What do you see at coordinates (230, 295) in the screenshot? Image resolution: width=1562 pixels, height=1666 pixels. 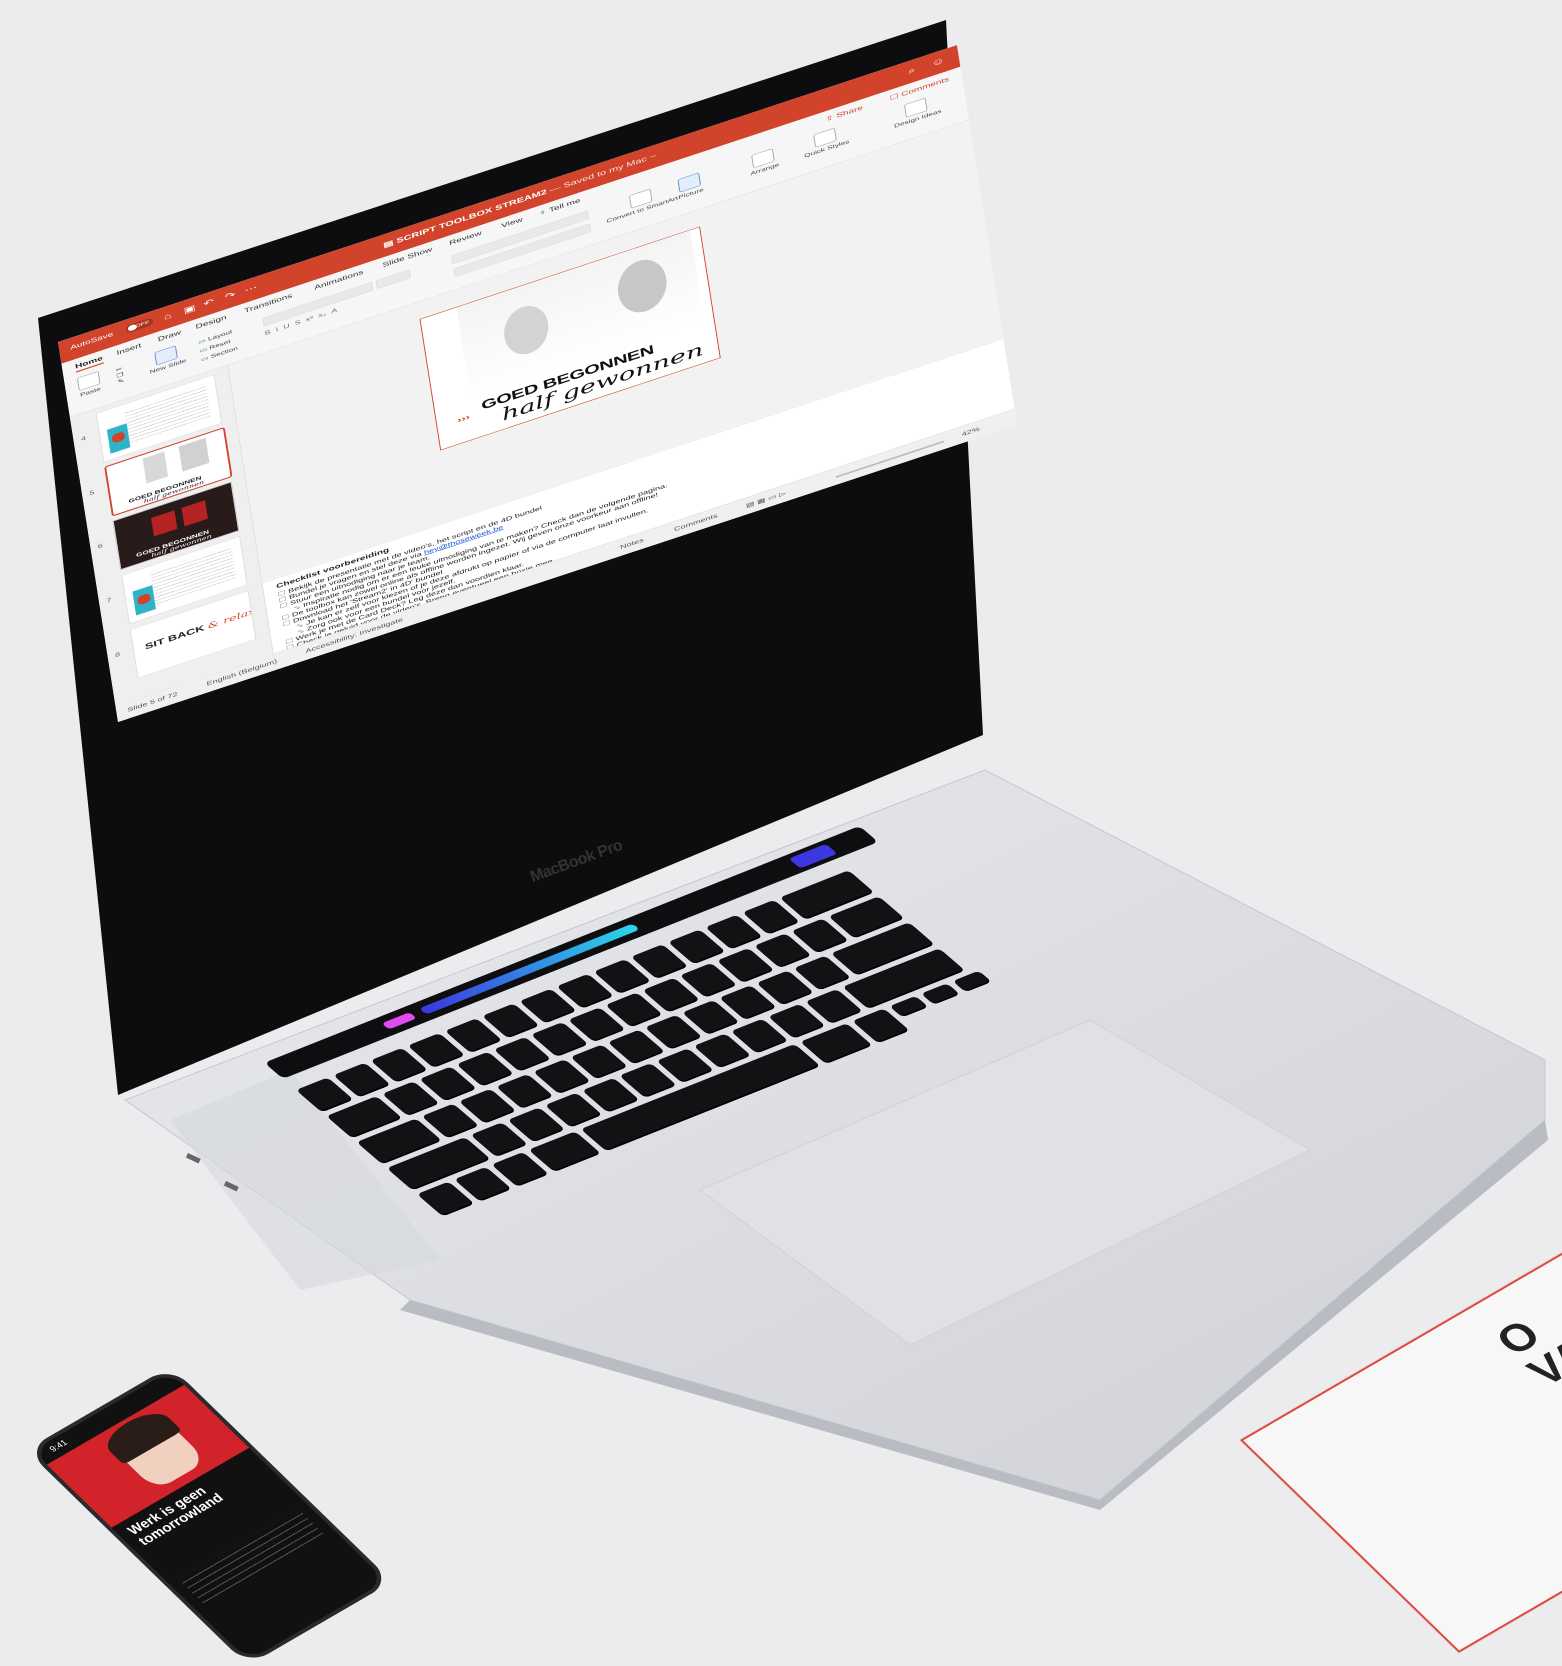 I see `redo-icon: ↷` at bounding box center [230, 295].